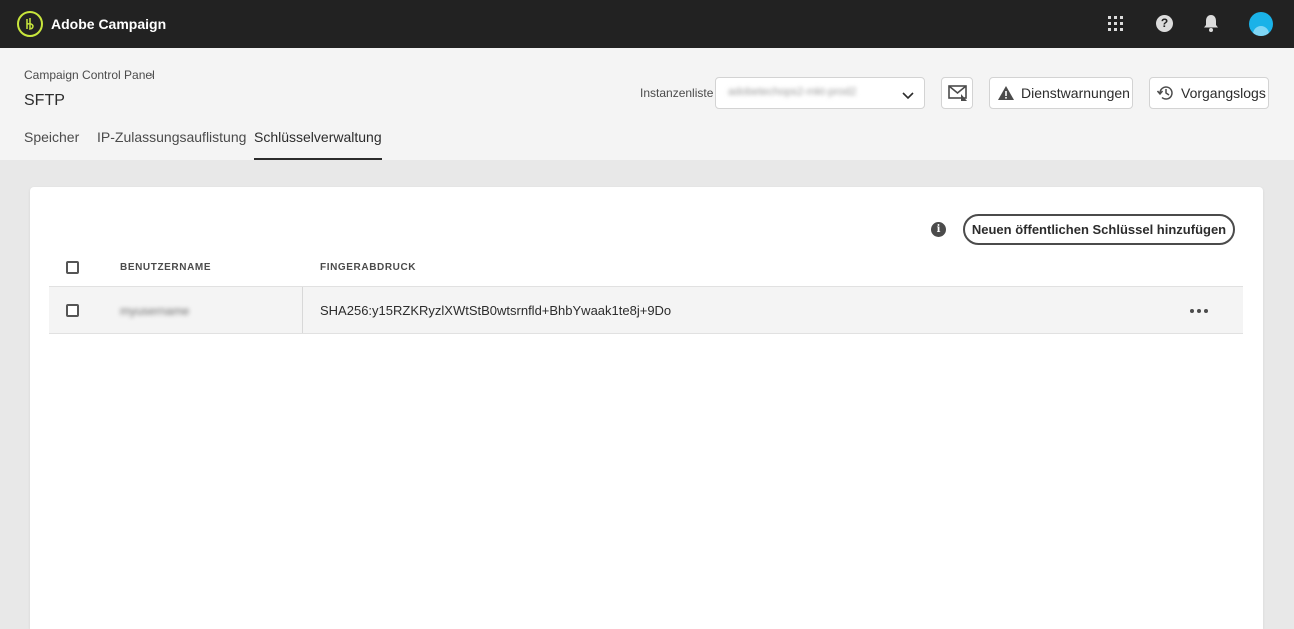  What do you see at coordinates (1199, 311) in the screenshot?
I see `more-options-icon` at bounding box center [1199, 311].